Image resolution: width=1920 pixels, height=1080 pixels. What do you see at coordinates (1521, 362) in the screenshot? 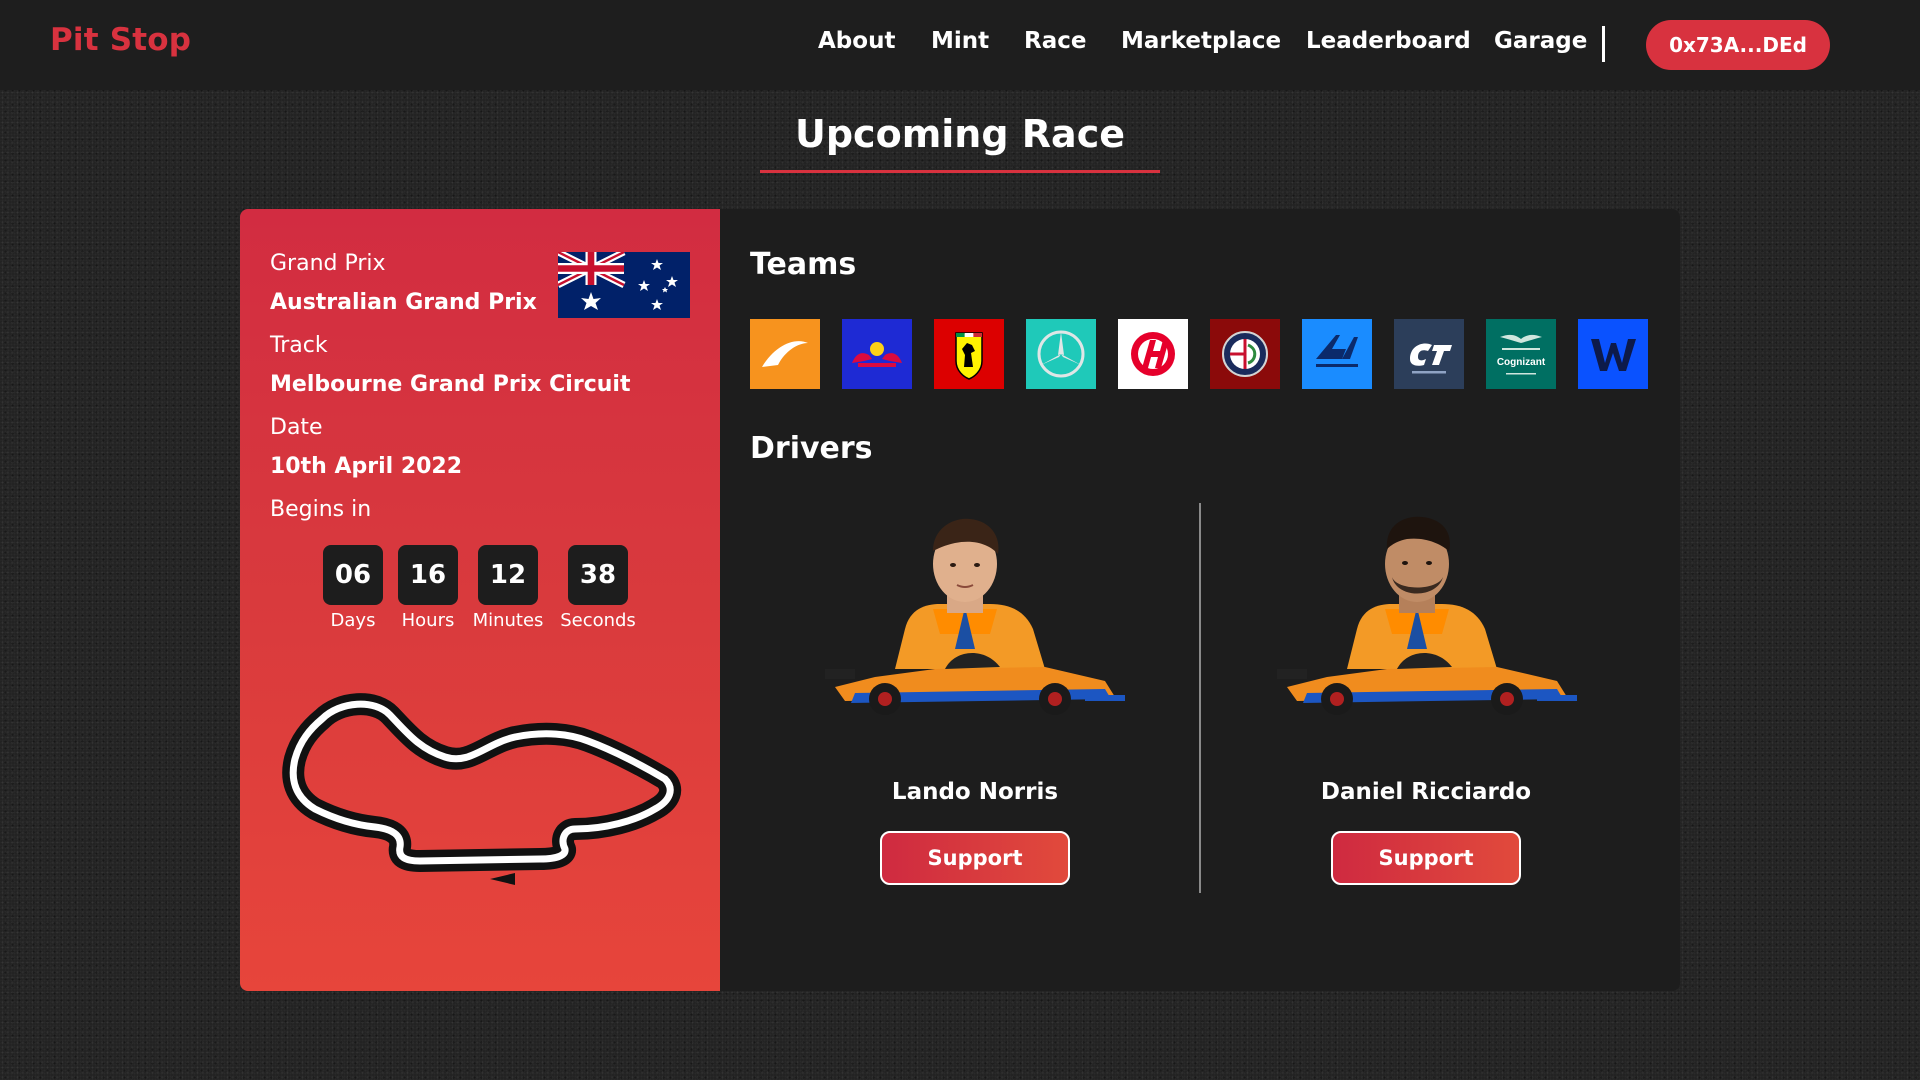
I see `aston-martin-sponsor-text: Cognizant` at bounding box center [1521, 362].